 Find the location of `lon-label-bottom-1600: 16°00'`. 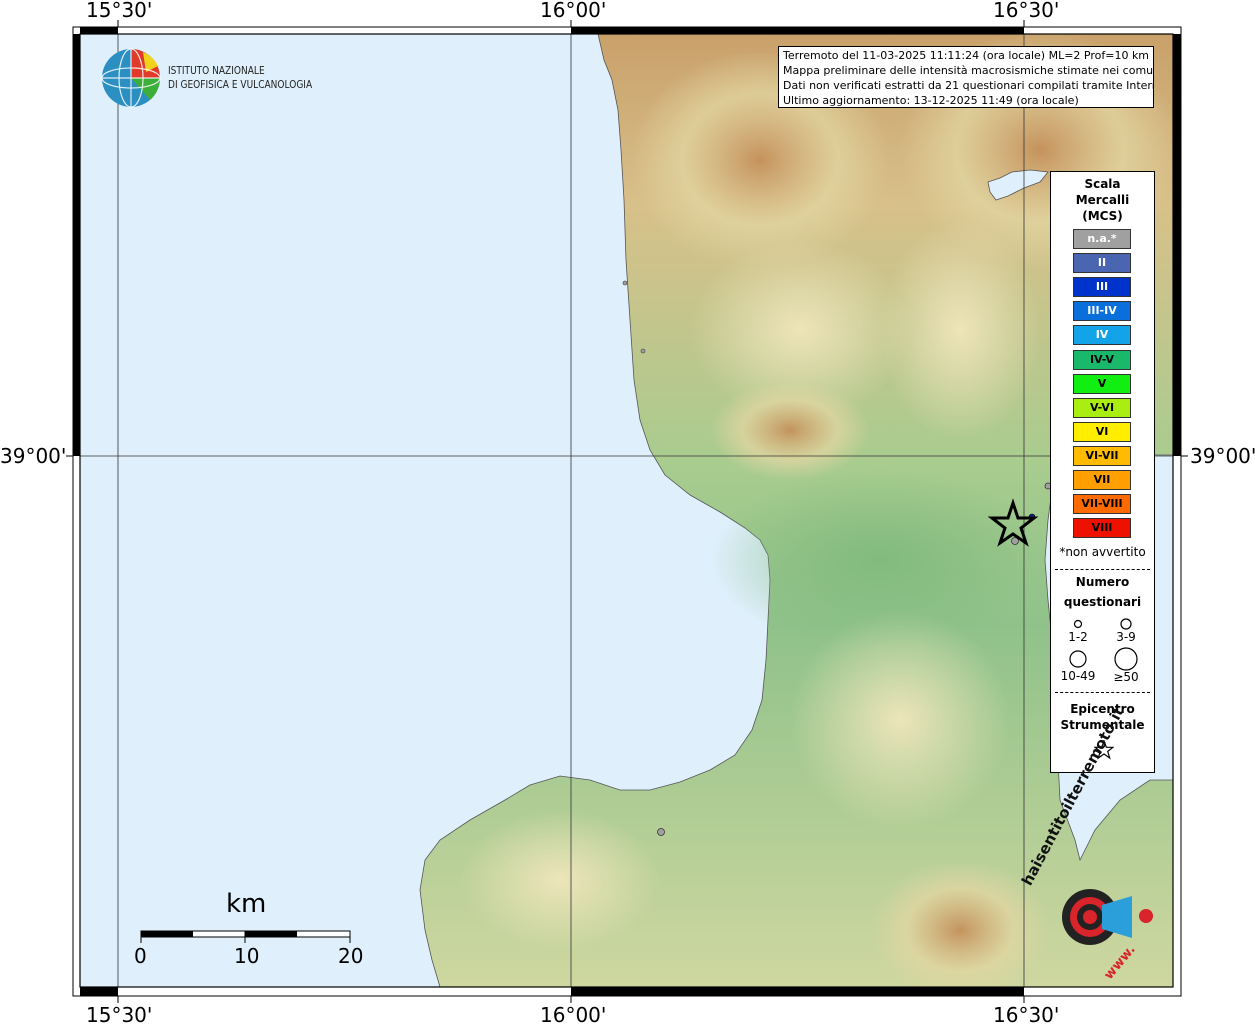

lon-label-bottom-1600: 16°00' is located at coordinates (573, 1015).